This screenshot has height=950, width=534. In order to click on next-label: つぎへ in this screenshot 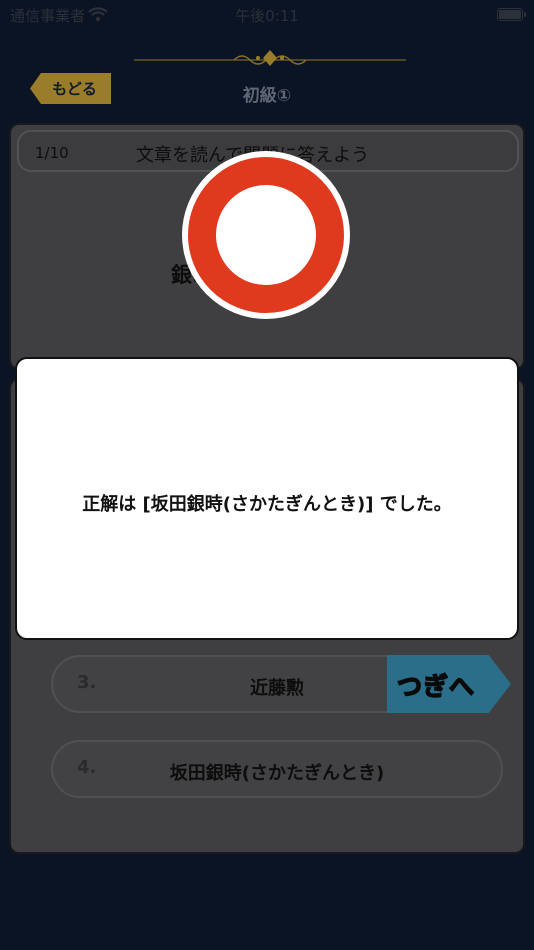, I will do `click(436, 686)`.